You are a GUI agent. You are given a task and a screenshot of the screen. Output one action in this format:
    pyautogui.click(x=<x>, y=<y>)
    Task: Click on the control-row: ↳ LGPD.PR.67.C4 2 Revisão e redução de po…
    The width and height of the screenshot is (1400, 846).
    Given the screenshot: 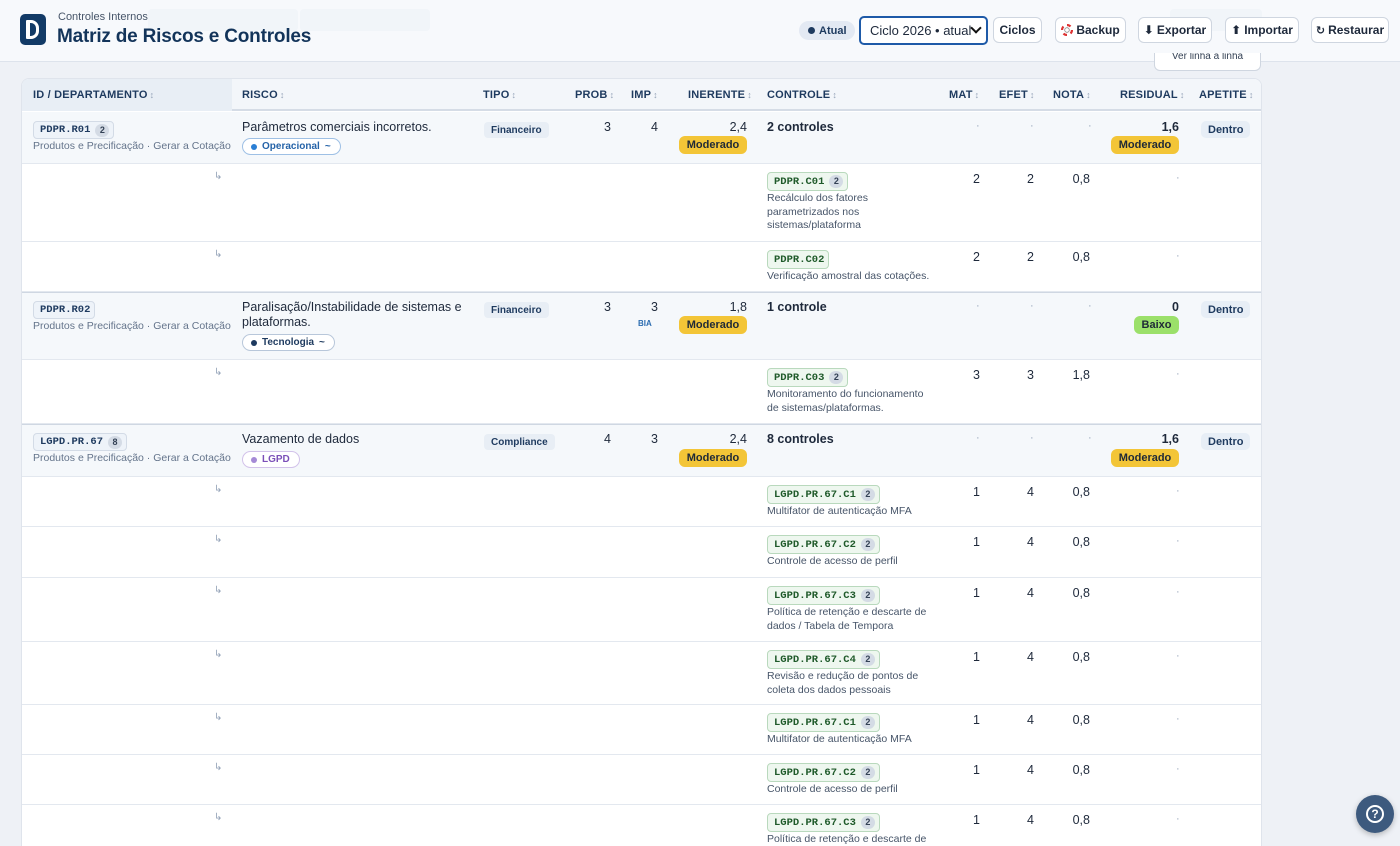 What is the action you would take?
    pyautogui.click(x=641, y=673)
    